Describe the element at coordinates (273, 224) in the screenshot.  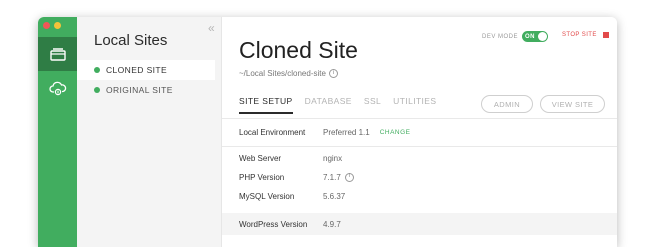
I see `wordpress-version-label: WordPress Version` at that location.